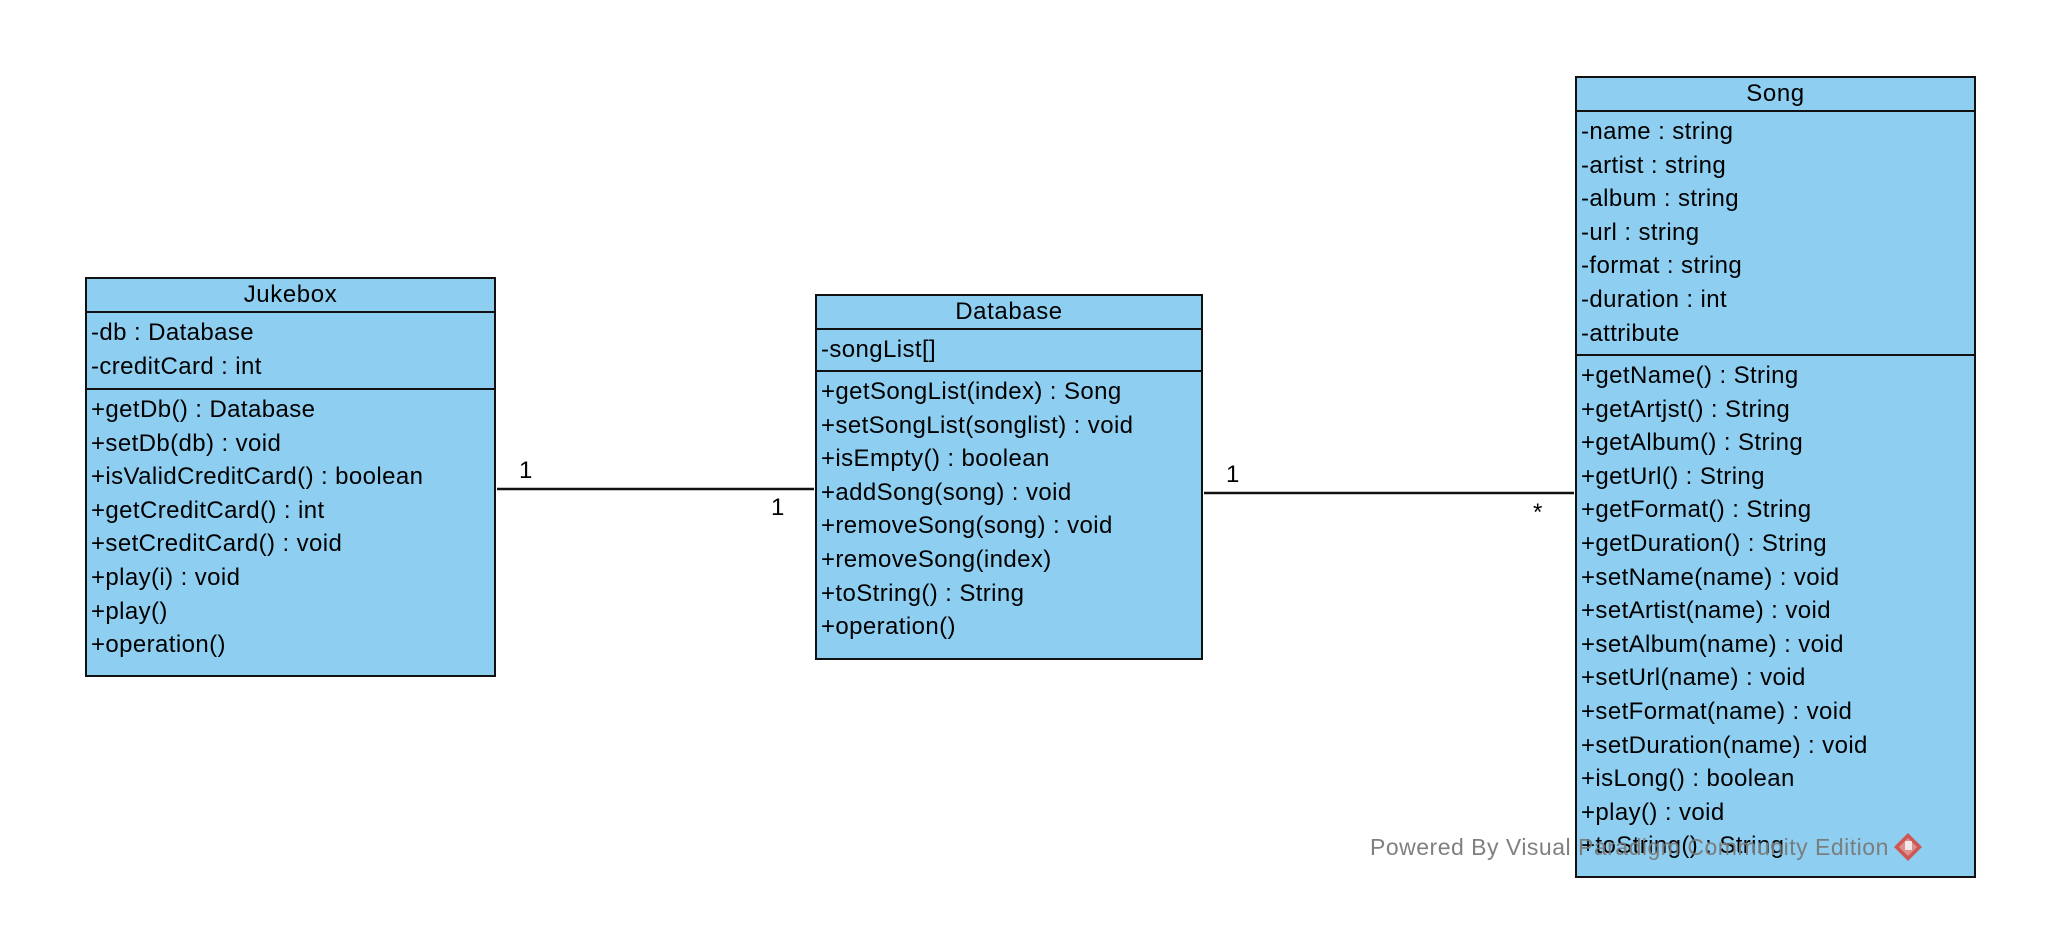  I want to click on multiplicity-database-end-right: 1, so click(1233, 474).